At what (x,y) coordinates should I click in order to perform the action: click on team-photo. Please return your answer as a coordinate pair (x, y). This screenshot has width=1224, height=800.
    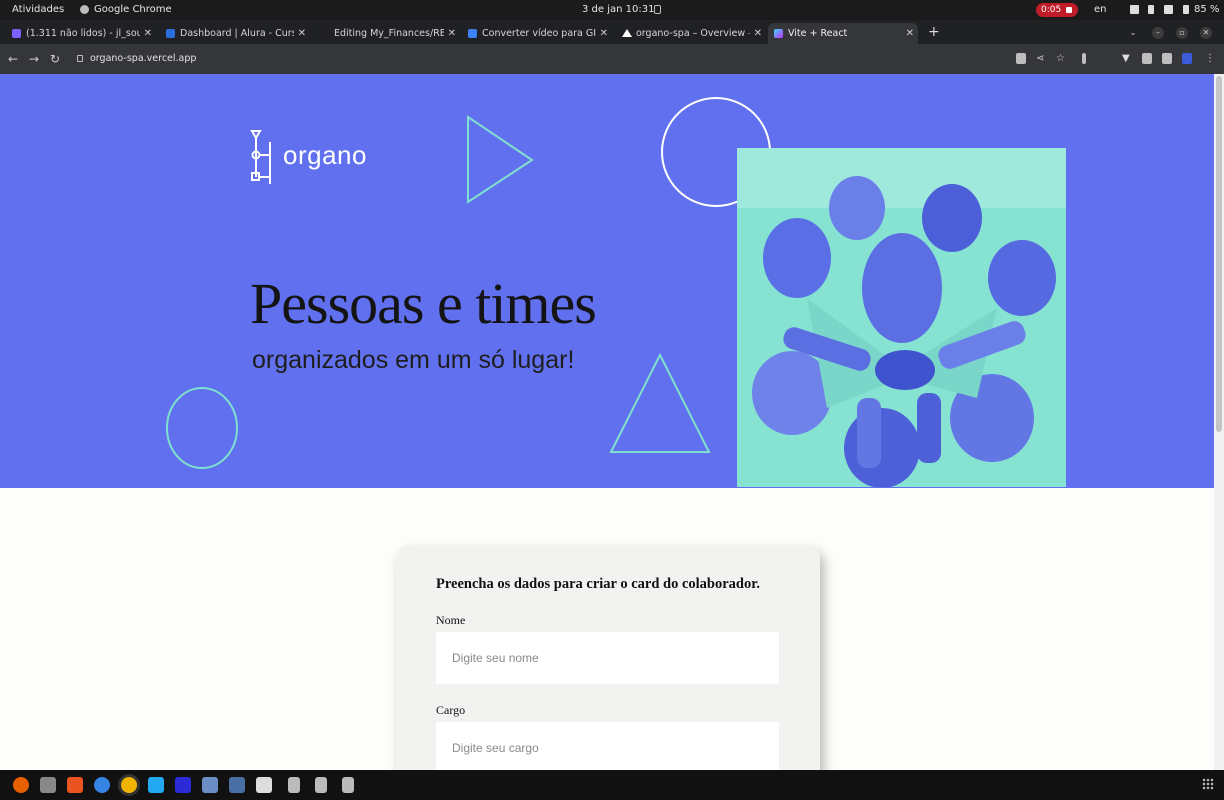
    Looking at the image, I should click on (901, 317).